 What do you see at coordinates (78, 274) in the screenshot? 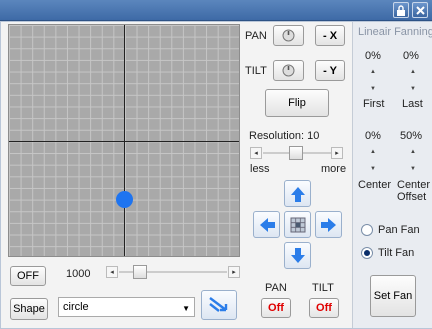
I see `speed-value: 1000` at bounding box center [78, 274].